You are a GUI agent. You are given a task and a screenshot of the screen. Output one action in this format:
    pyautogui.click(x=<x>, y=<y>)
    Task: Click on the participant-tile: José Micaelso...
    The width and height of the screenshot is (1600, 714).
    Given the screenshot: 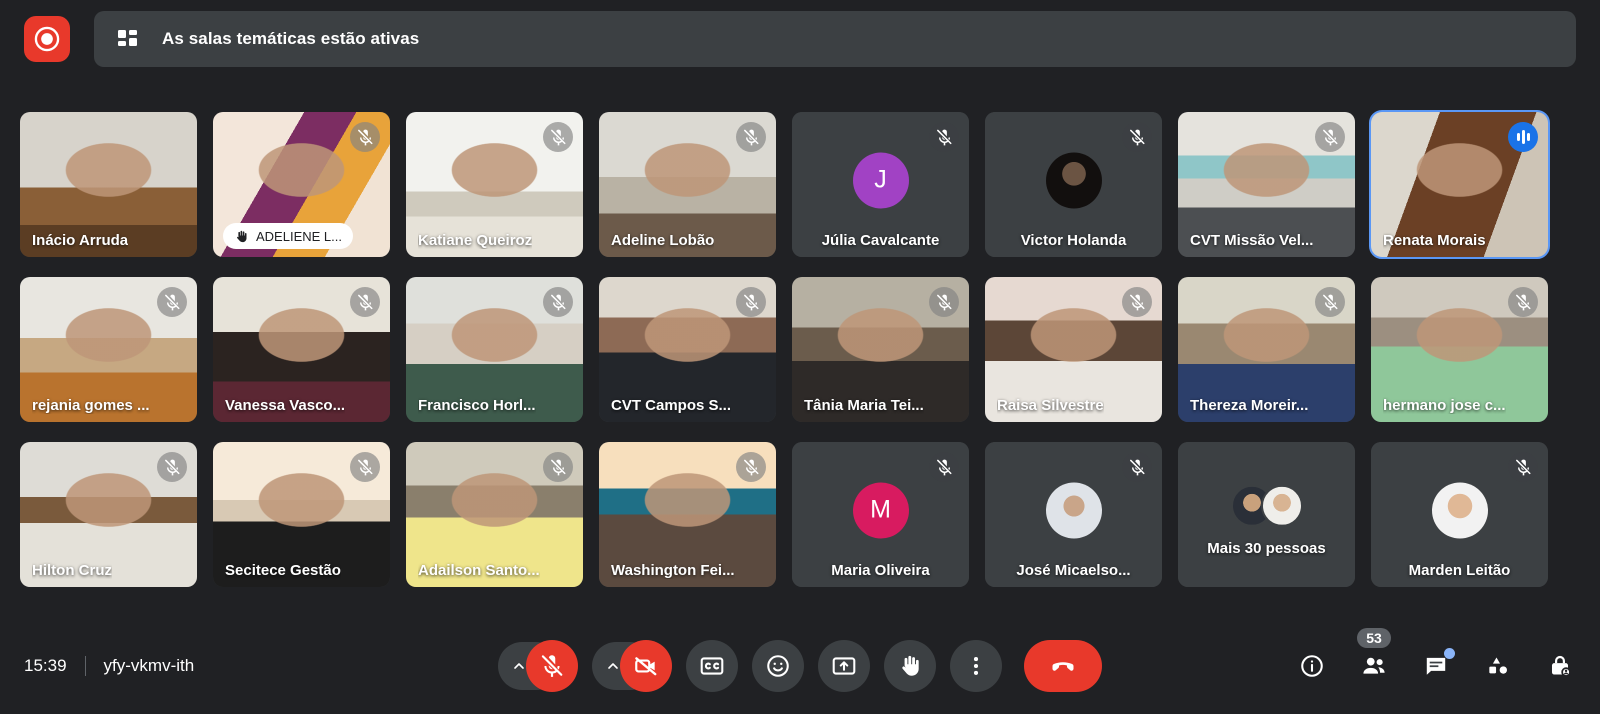 What is the action you would take?
    pyautogui.click(x=1073, y=514)
    